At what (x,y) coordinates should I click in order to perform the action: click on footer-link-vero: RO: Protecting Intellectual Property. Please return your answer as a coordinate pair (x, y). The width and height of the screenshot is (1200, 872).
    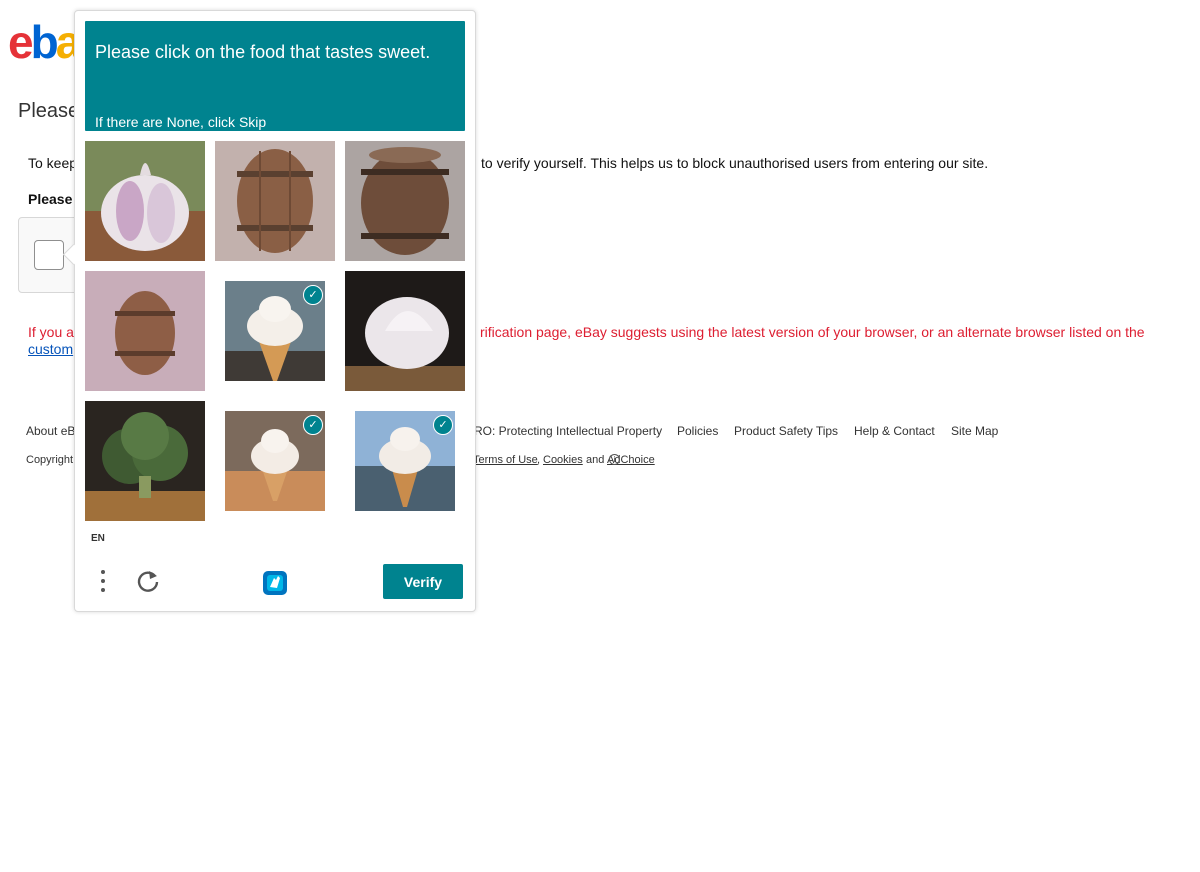
    Looking at the image, I should click on (568, 431).